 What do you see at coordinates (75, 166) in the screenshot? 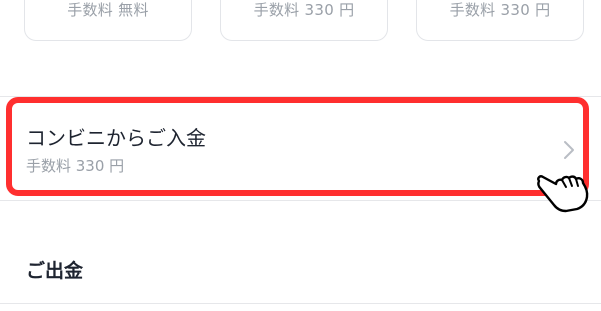
I see `convenience-deposit-fee: 手数料 330 円` at bounding box center [75, 166].